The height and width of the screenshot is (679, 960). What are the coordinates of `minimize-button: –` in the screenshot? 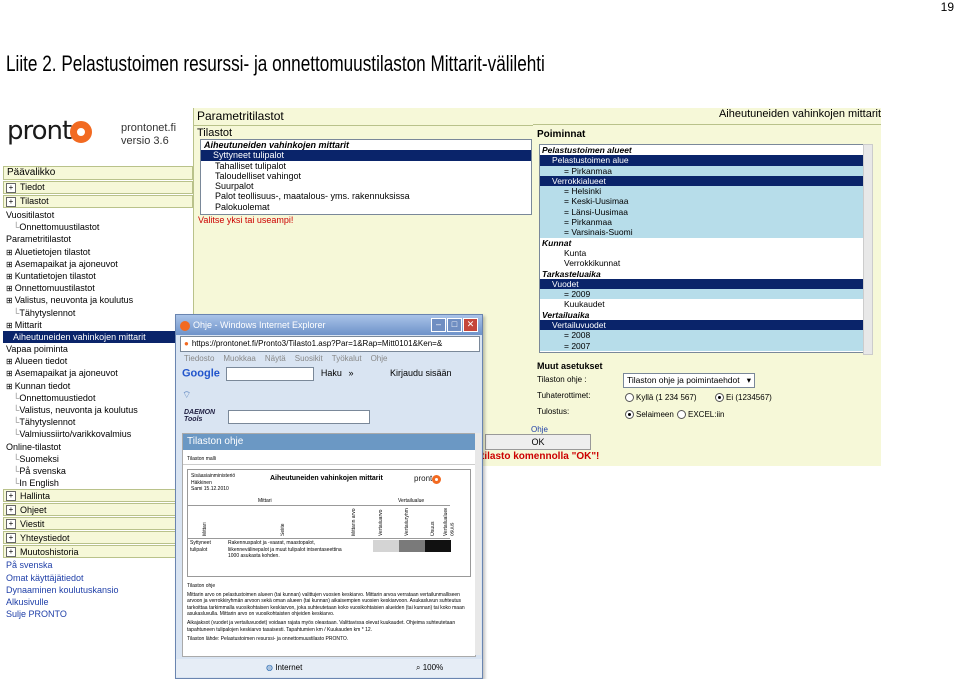 It's located at (438, 325).